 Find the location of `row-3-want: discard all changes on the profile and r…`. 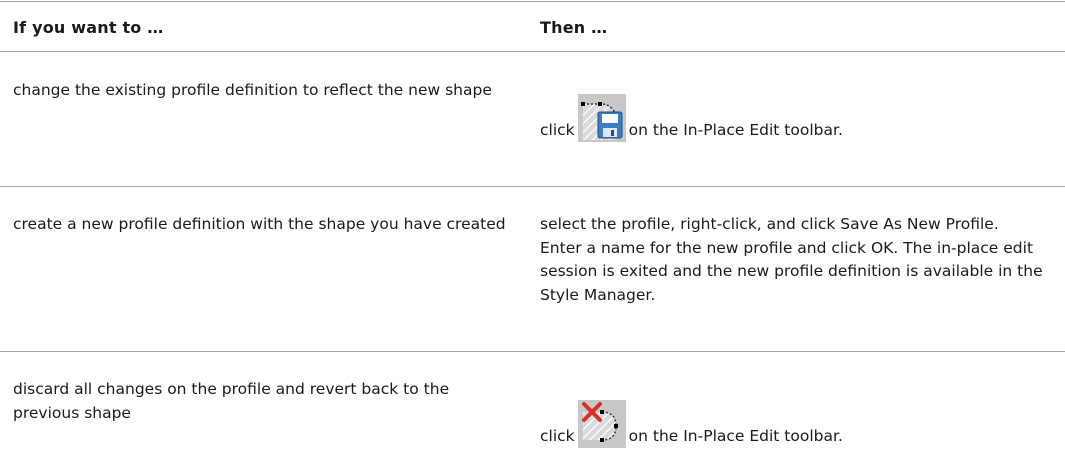

row-3-want: discard all changes on the profile and r… is located at coordinates (231, 401).